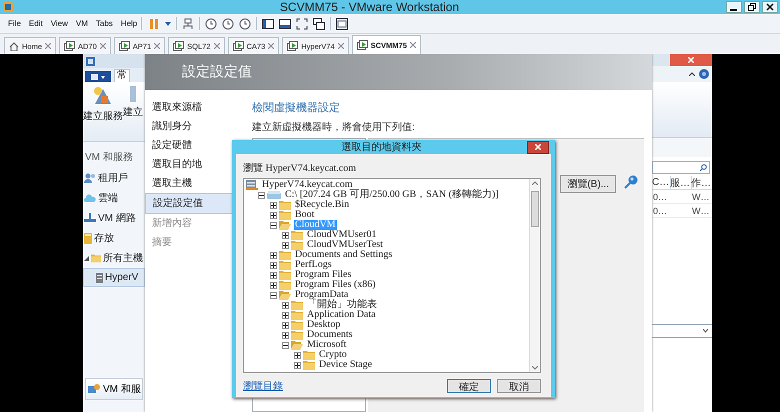  Describe the element at coordinates (268, 24) in the screenshot. I see `sidebar-view-icon` at that location.